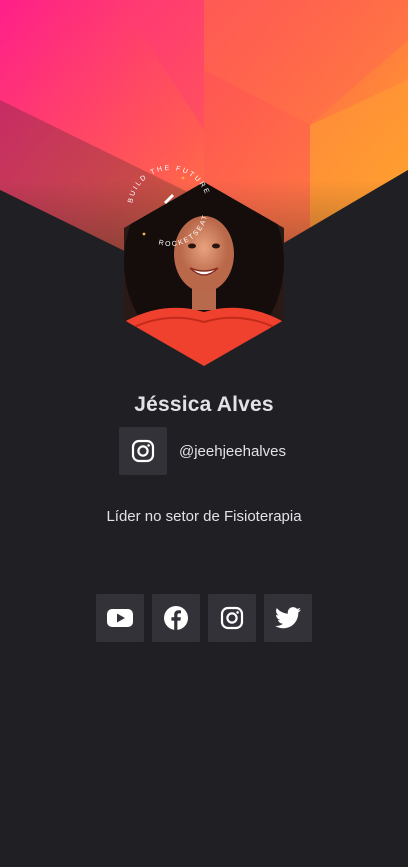 This screenshot has width=408, height=867. I want to click on youtube-icon, so click(120, 618).